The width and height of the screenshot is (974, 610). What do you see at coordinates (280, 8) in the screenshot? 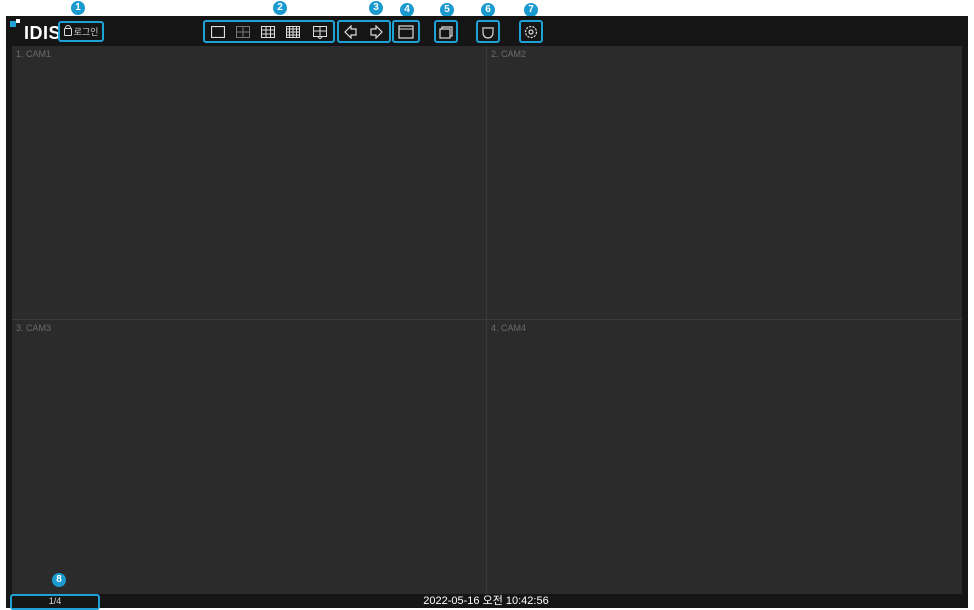
I see `callout-badge-2: 2` at bounding box center [280, 8].